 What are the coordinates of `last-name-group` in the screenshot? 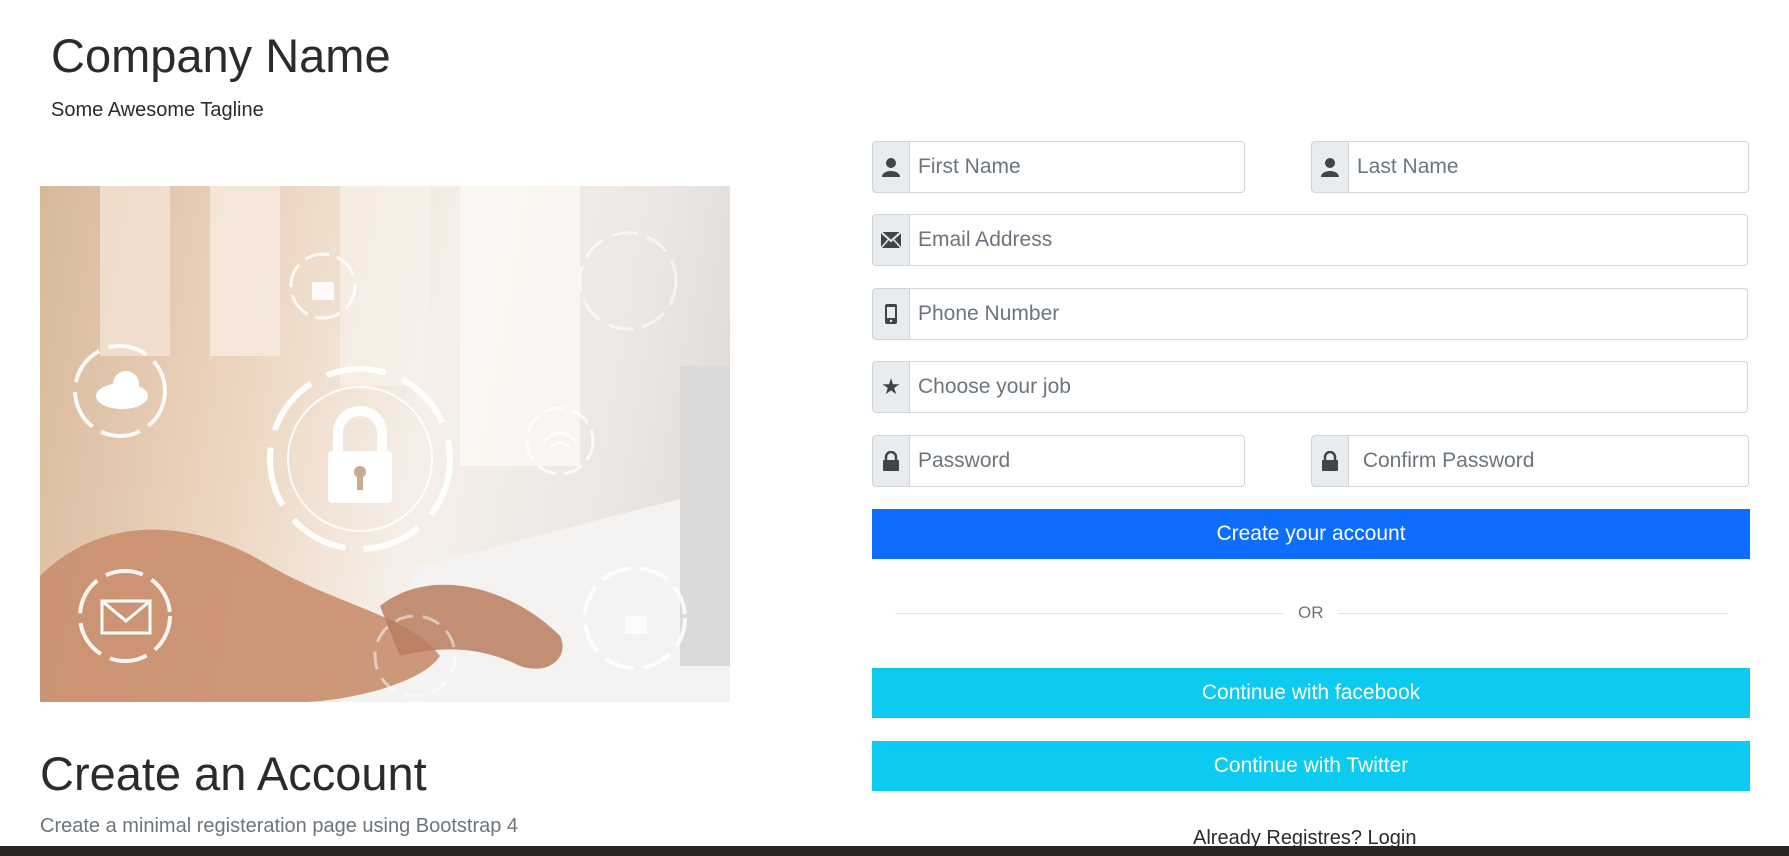 It's located at (1530, 167).